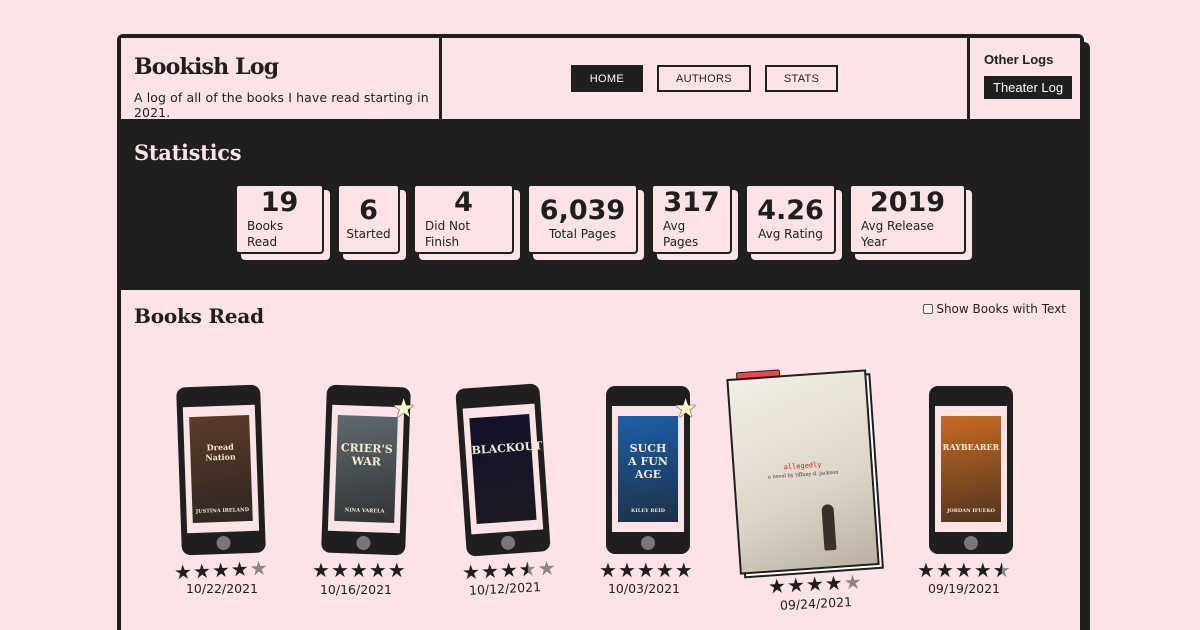 The image size is (1200, 630). I want to click on stat-card: 317 Avg Pages, so click(694, 222).